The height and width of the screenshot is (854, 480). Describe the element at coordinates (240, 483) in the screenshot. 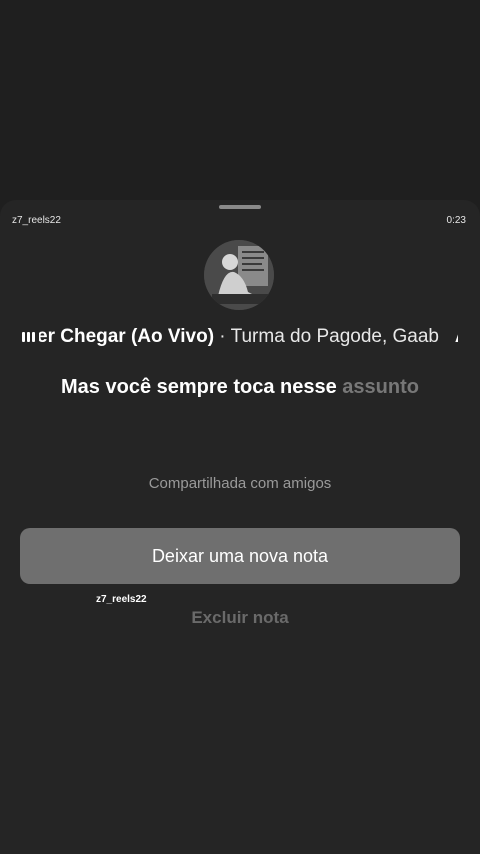

I see `shared-with-friends-label: Compartilhada com amigos` at that location.